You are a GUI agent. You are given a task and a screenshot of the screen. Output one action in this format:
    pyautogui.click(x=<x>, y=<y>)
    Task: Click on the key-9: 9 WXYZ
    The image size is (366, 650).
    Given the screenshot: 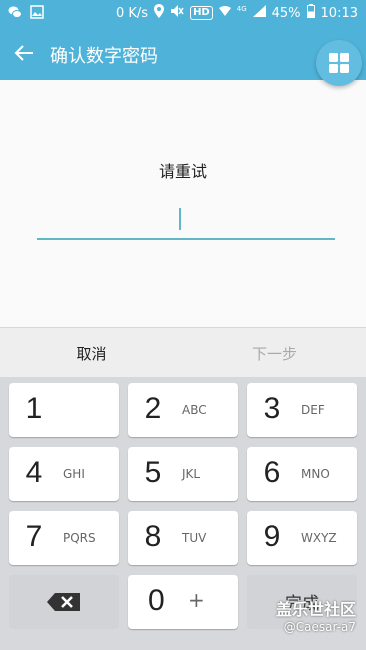 What is the action you would take?
    pyautogui.click(x=302, y=538)
    